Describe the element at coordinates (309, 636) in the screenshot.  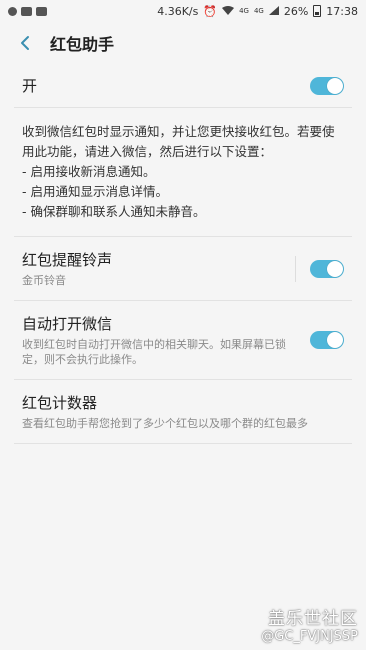
I see `watermark-handle: @GC_FVJNJSSP` at that location.